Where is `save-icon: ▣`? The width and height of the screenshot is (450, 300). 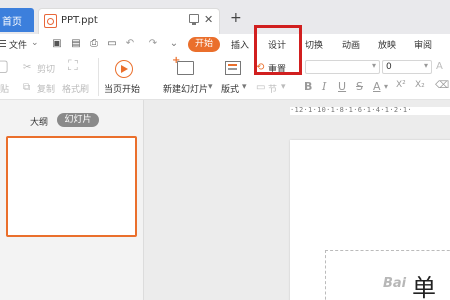 save-icon: ▣ is located at coordinates (57, 44).